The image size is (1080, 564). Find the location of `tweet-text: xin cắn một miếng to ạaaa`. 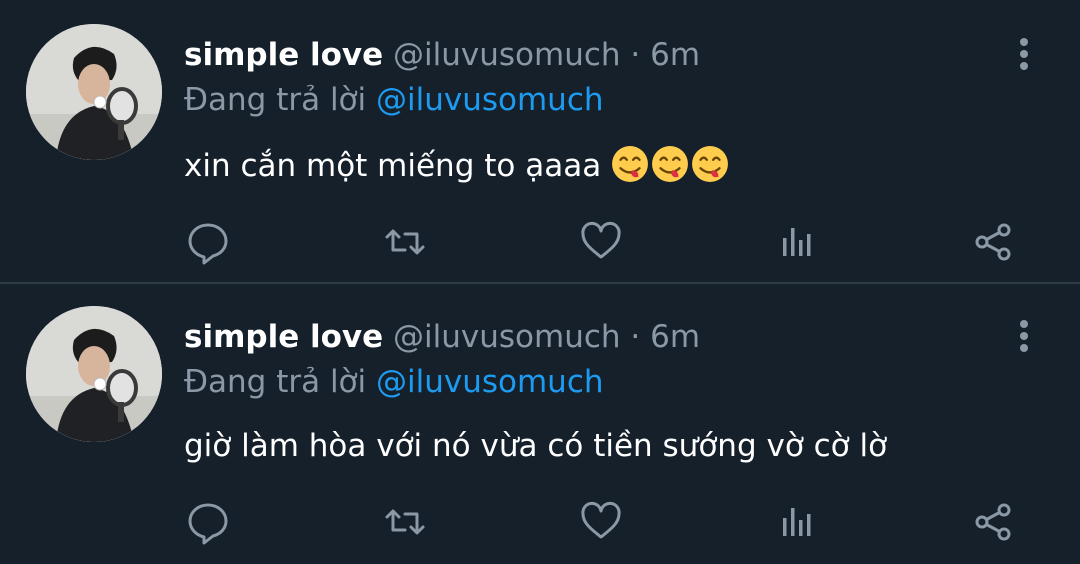

tweet-text: xin cắn một miếng to ạaaa is located at coordinates (457, 166).